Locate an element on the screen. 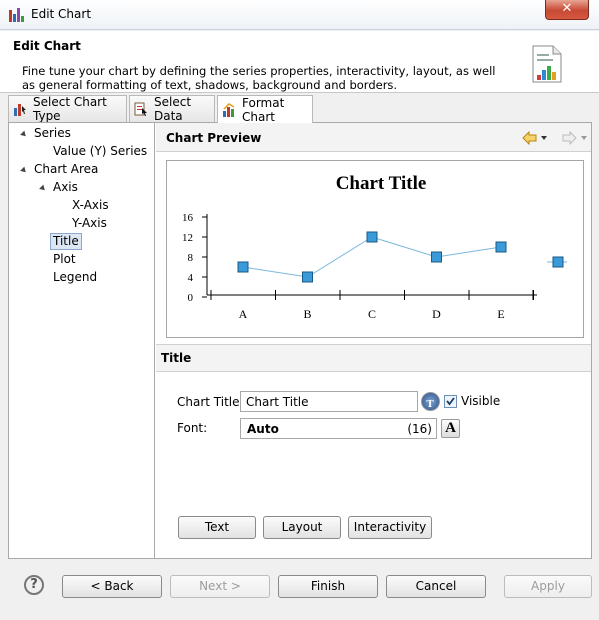 The width and height of the screenshot is (599, 620). interactivity-button: Interactivity is located at coordinates (390, 527).